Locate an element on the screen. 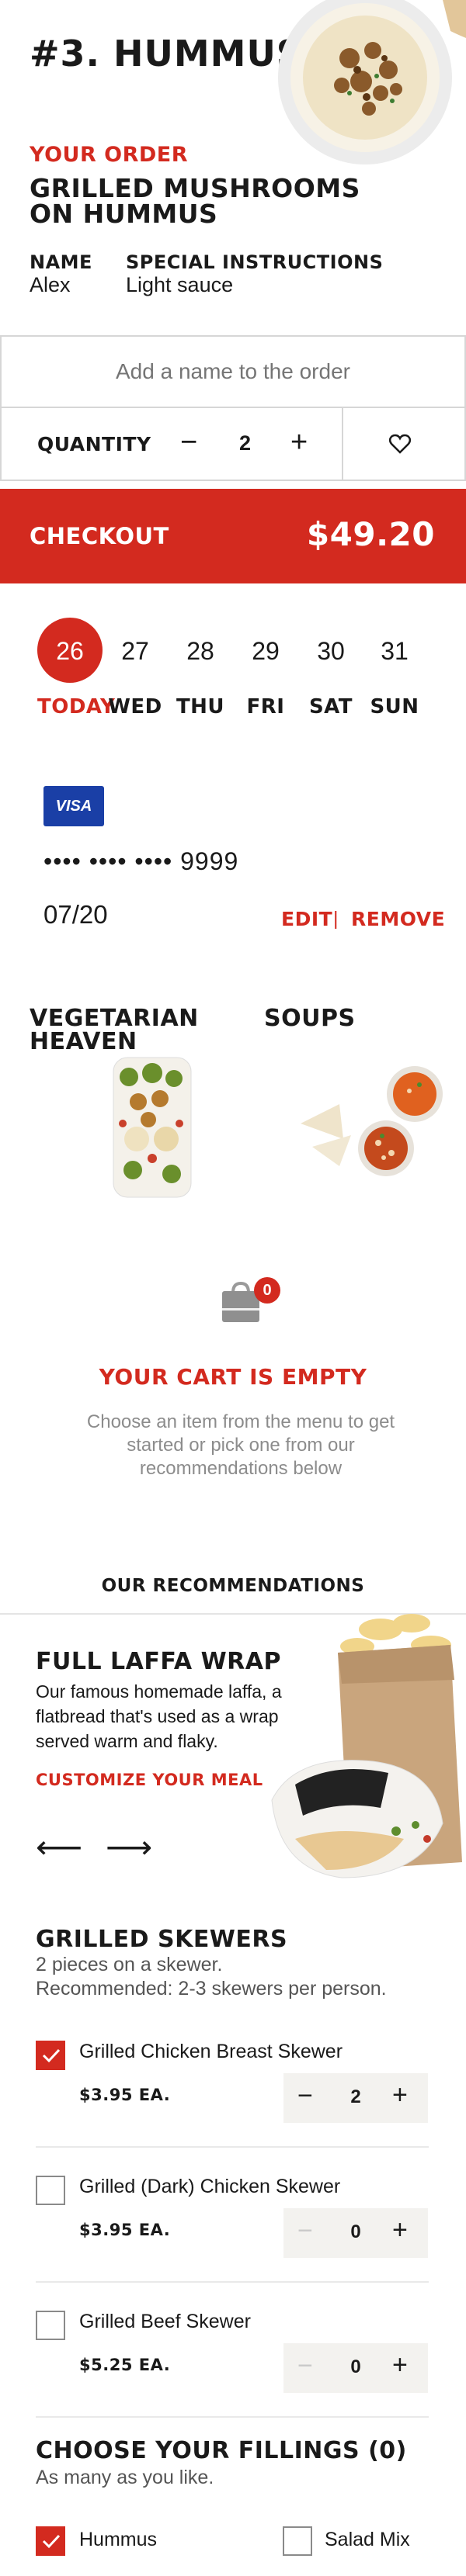  name-header: NAME is located at coordinates (61, 262).